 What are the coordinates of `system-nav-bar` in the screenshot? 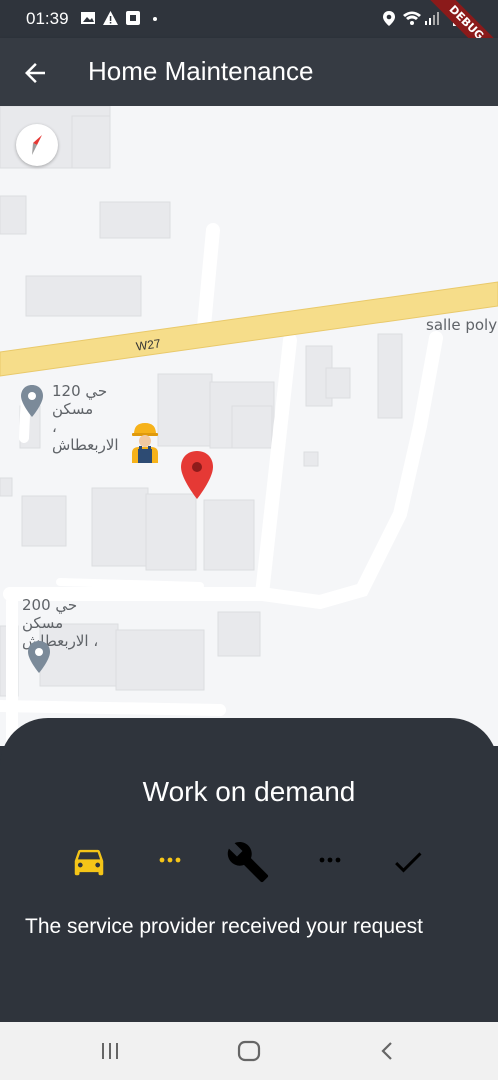 It's located at (249, 1051).